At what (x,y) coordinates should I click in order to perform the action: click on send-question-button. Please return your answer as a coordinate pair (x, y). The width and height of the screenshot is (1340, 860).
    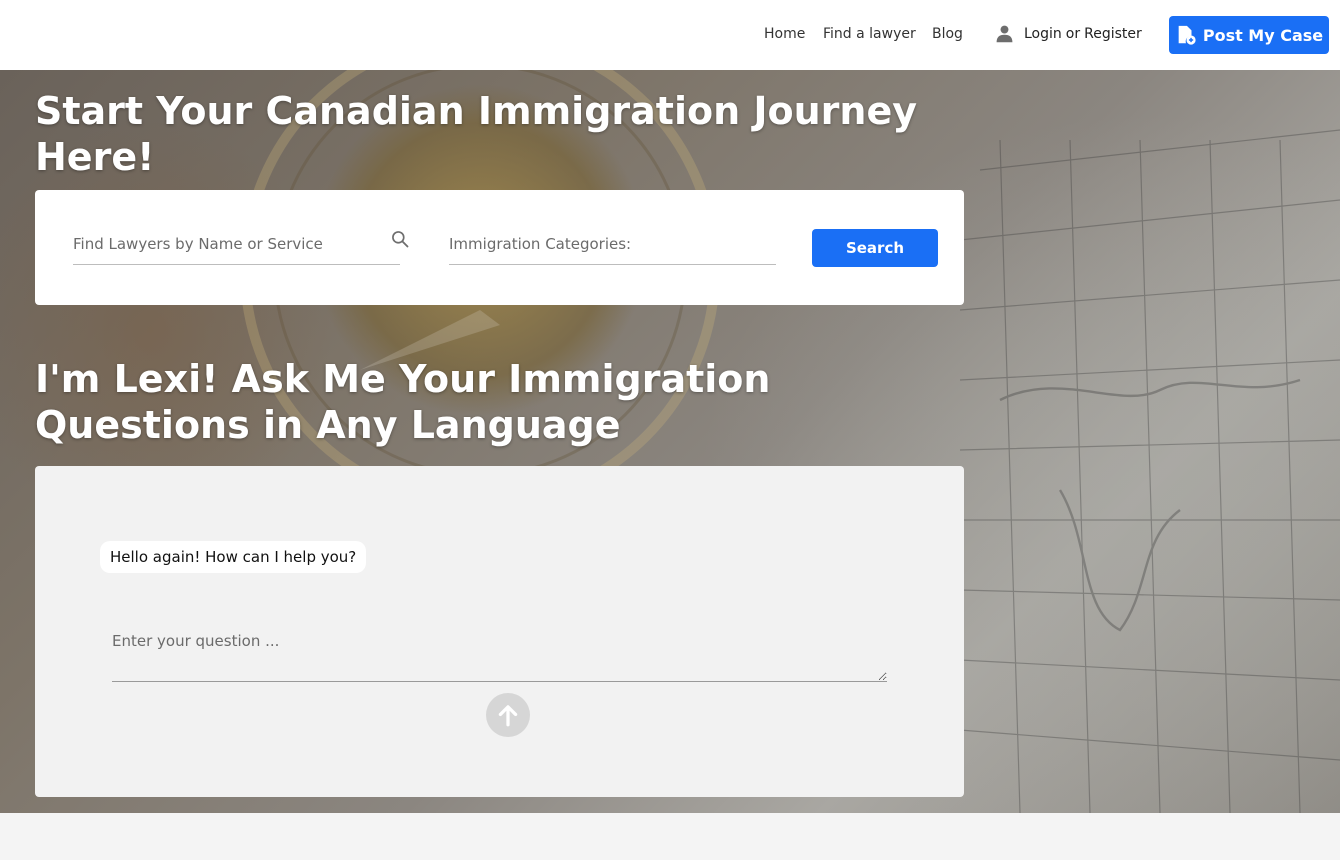
    Looking at the image, I should click on (508, 715).